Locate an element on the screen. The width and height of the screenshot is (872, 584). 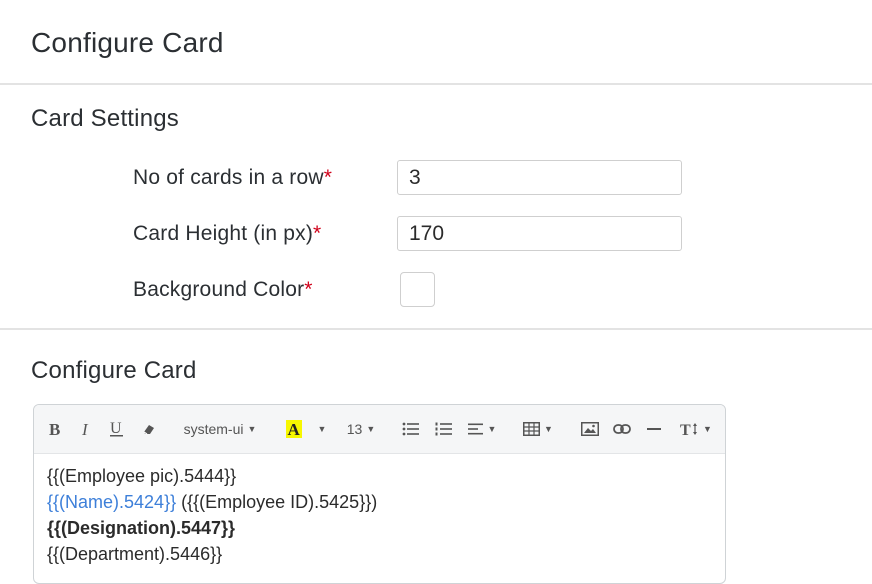
card-height-label-text: Card Height (in px) is located at coordinates (223, 233).